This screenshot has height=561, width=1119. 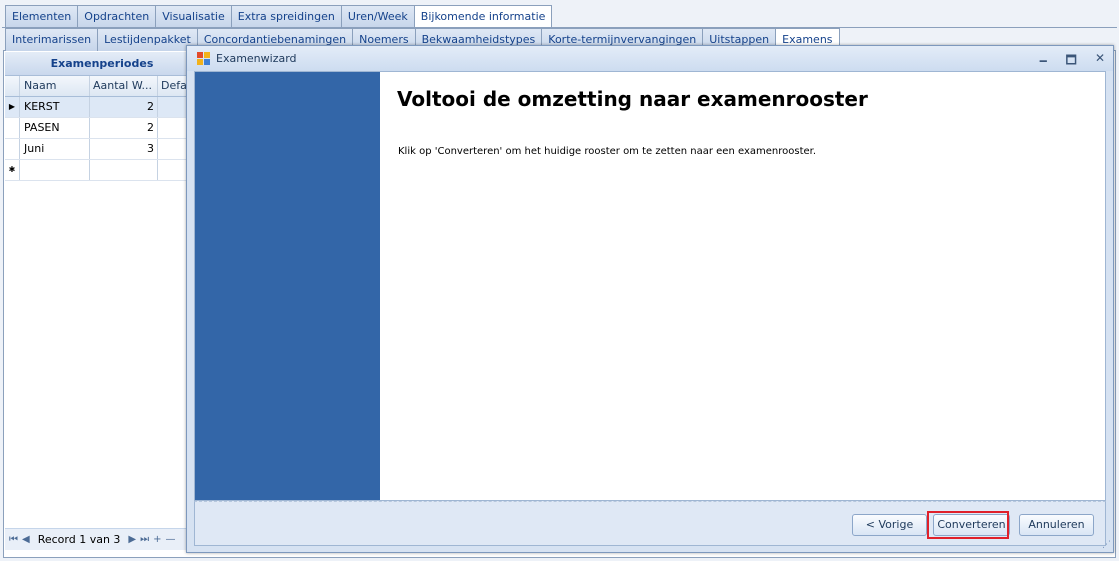 What do you see at coordinates (650, 523) in the screenshot?
I see `wizard-button-bar: < Vorige Converteren Annuleren` at bounding box center [650, 523].